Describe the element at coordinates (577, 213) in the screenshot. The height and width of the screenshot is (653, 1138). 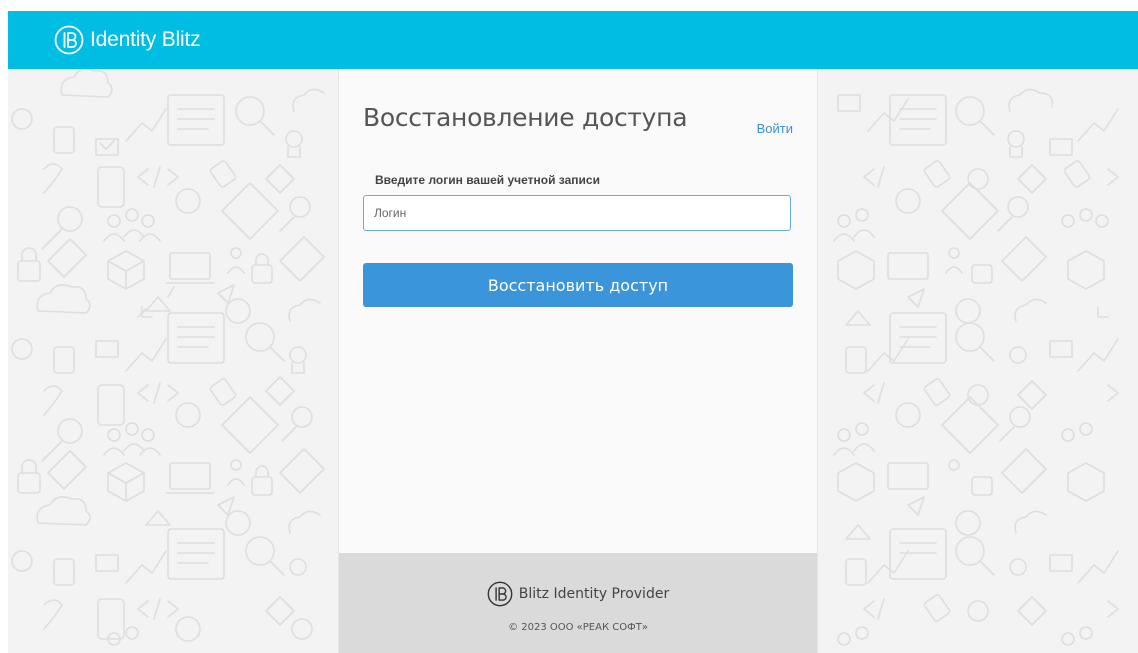
I see `login-input` at that location.